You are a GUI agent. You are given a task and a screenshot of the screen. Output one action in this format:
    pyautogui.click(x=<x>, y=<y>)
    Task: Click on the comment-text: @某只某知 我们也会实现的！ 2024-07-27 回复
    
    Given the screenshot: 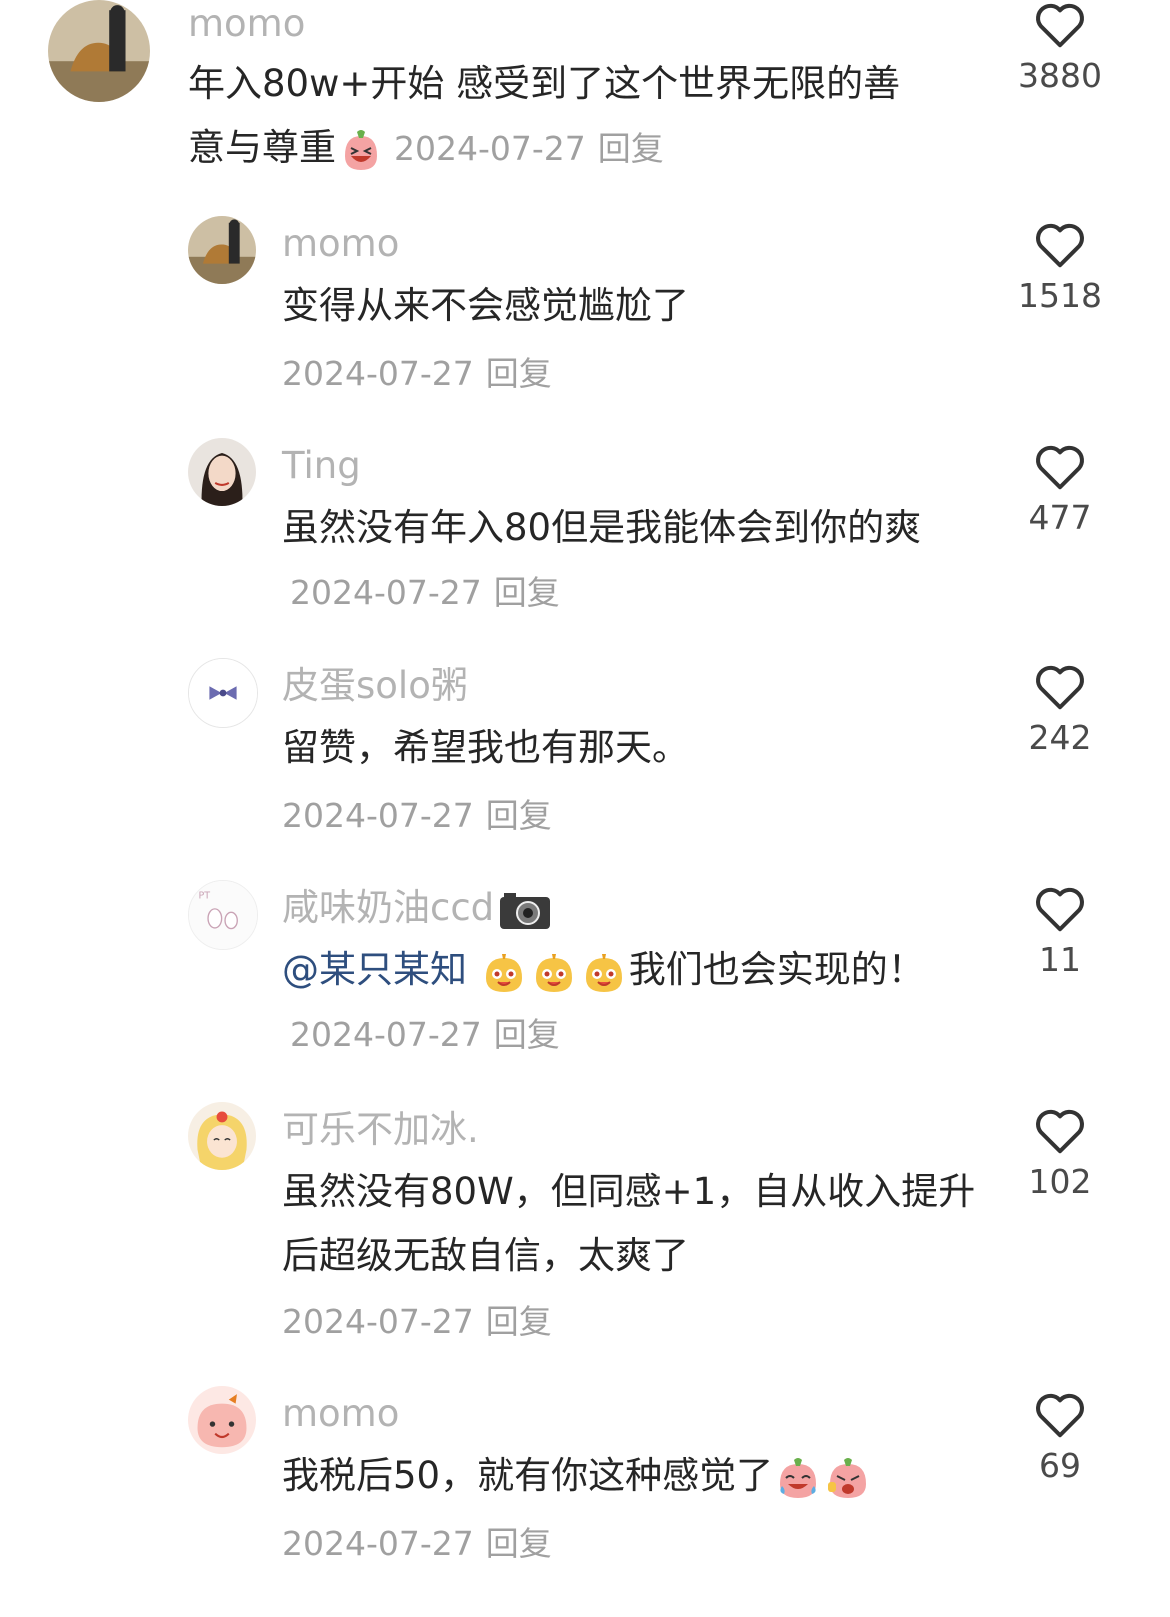 What is the action you would take?
    pyautogui.click(x=642, y=1002)
    